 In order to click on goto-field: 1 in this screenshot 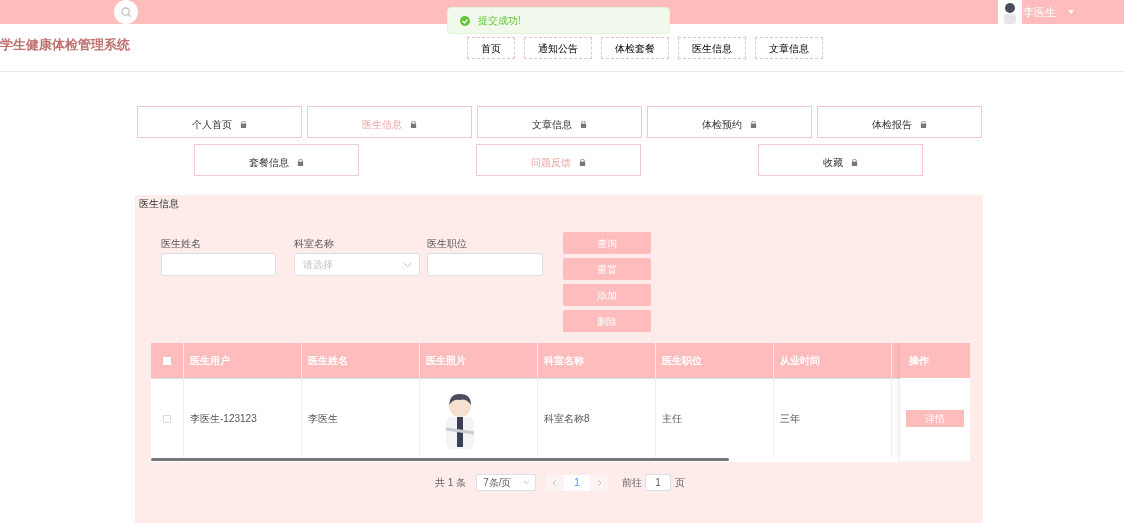, I will do `click(658, 482)`.